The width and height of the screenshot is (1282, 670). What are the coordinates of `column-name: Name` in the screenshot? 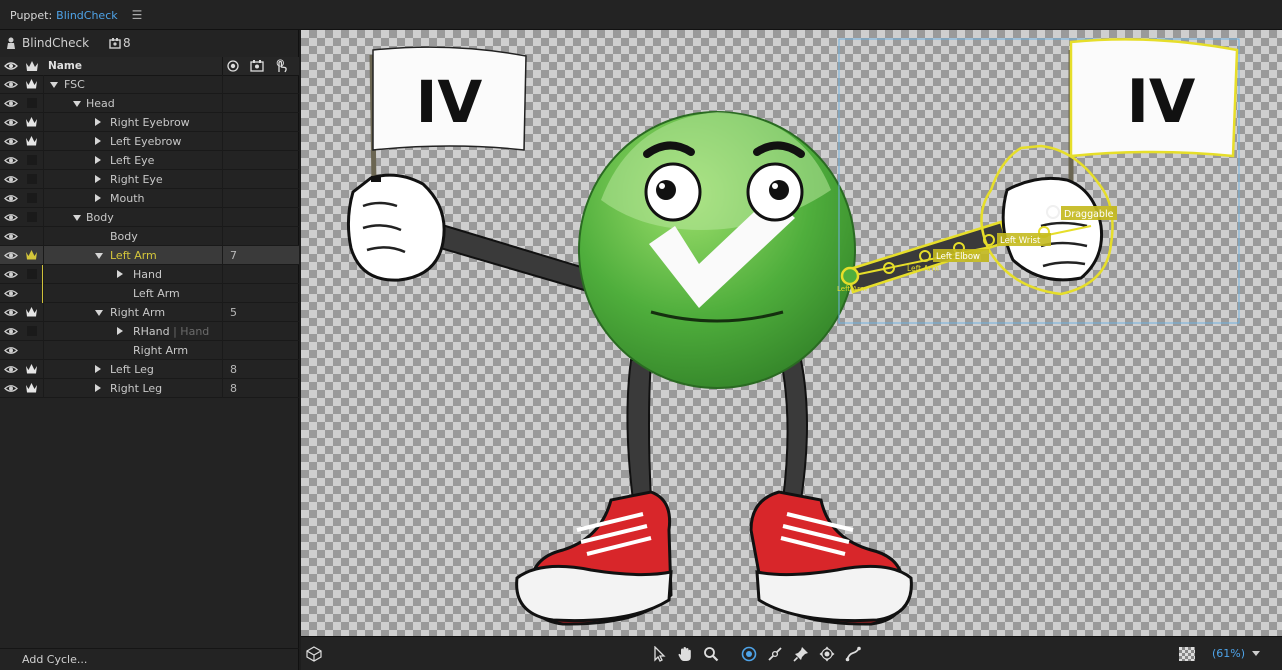 It's located at (65, 66).